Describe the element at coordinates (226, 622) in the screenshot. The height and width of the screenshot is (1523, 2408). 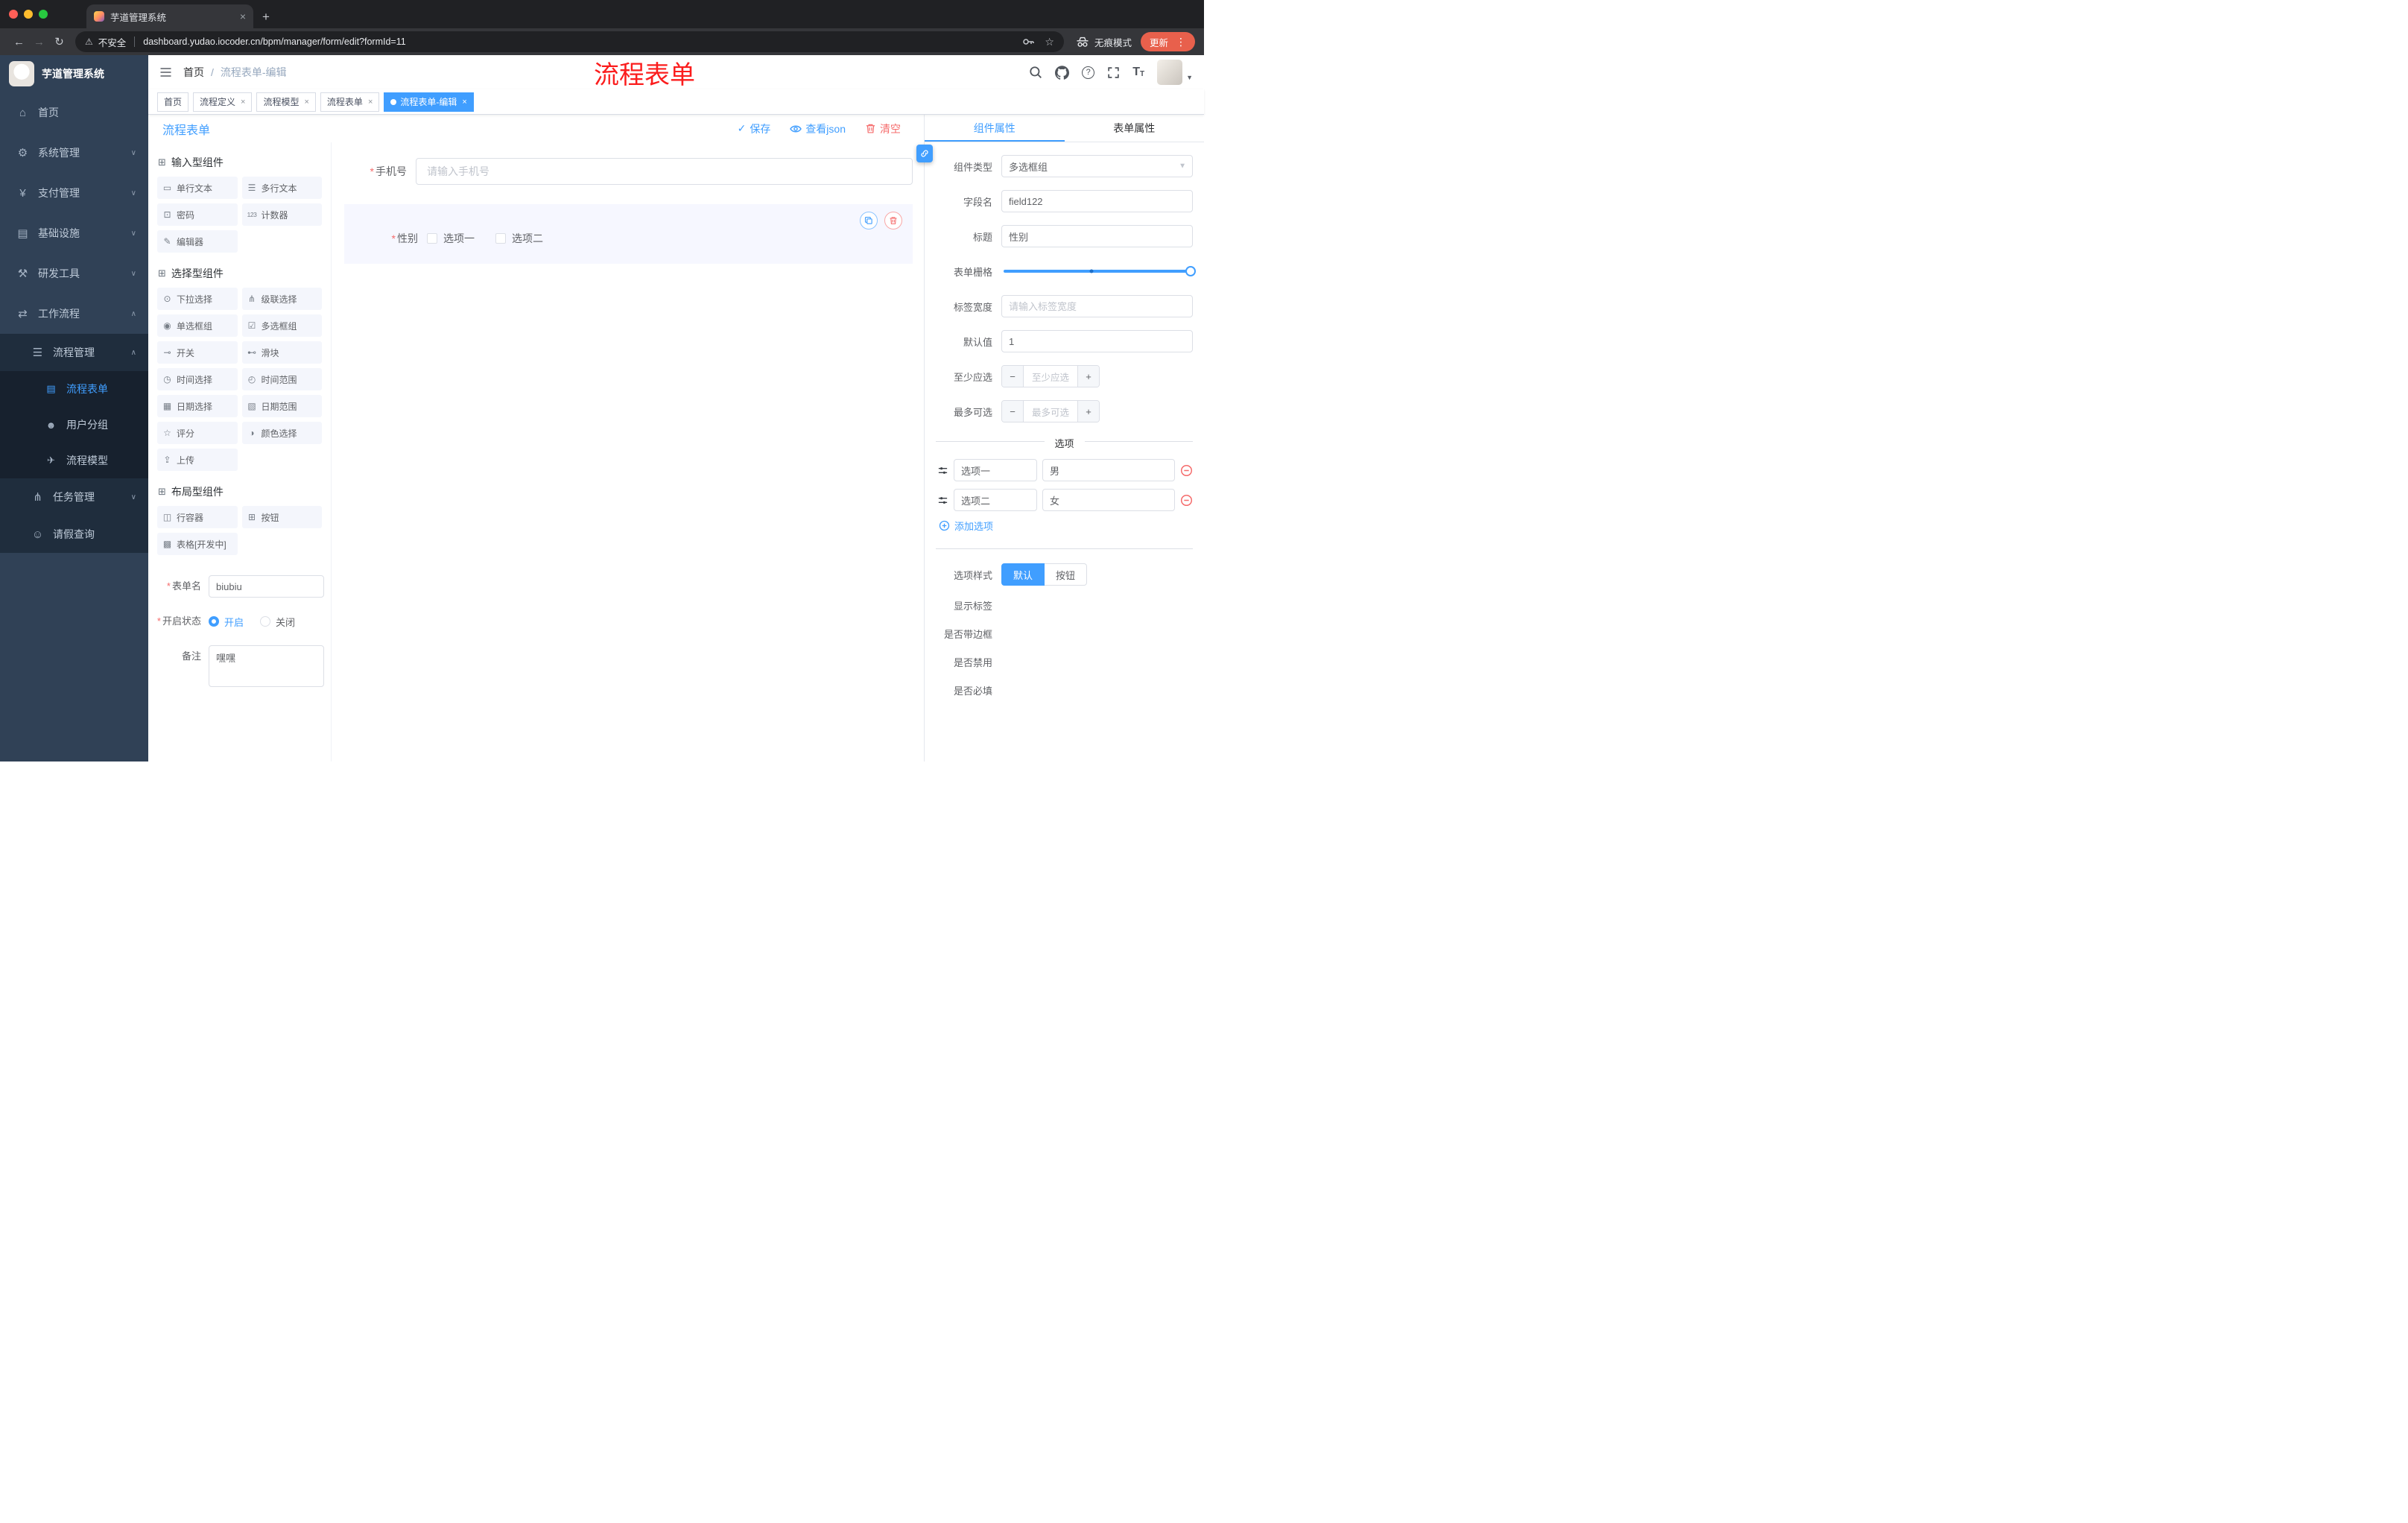
I see `status-on-radio: 开启` at that location.